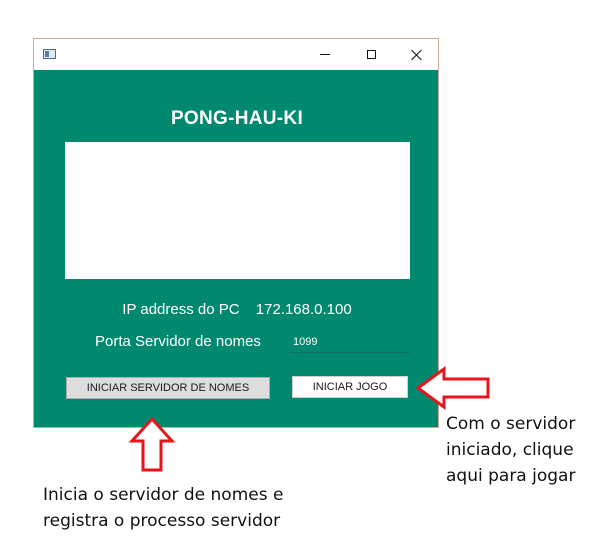 This screenshot has width=610, height=547. Describe the element at coordinates (236, 54) in the screenshot. I see `title-bar` at that location.